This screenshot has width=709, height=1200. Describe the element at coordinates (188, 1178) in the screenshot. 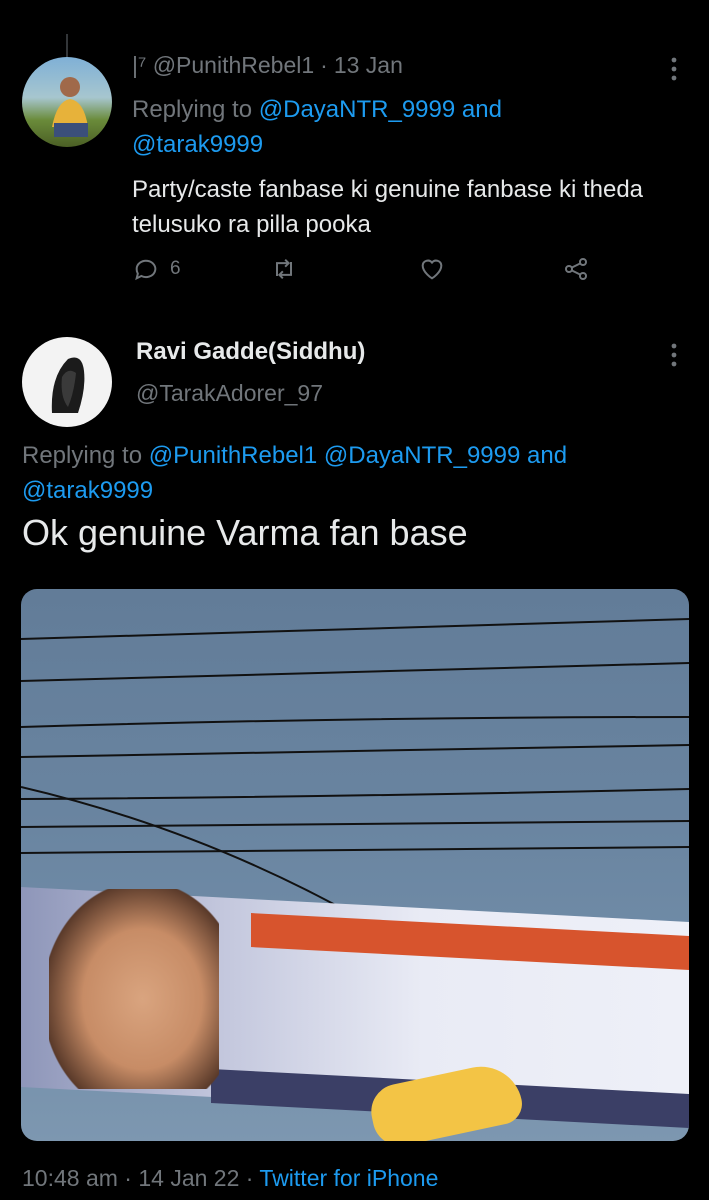

I see `tweet-date: 14 Jan 22` at that location.